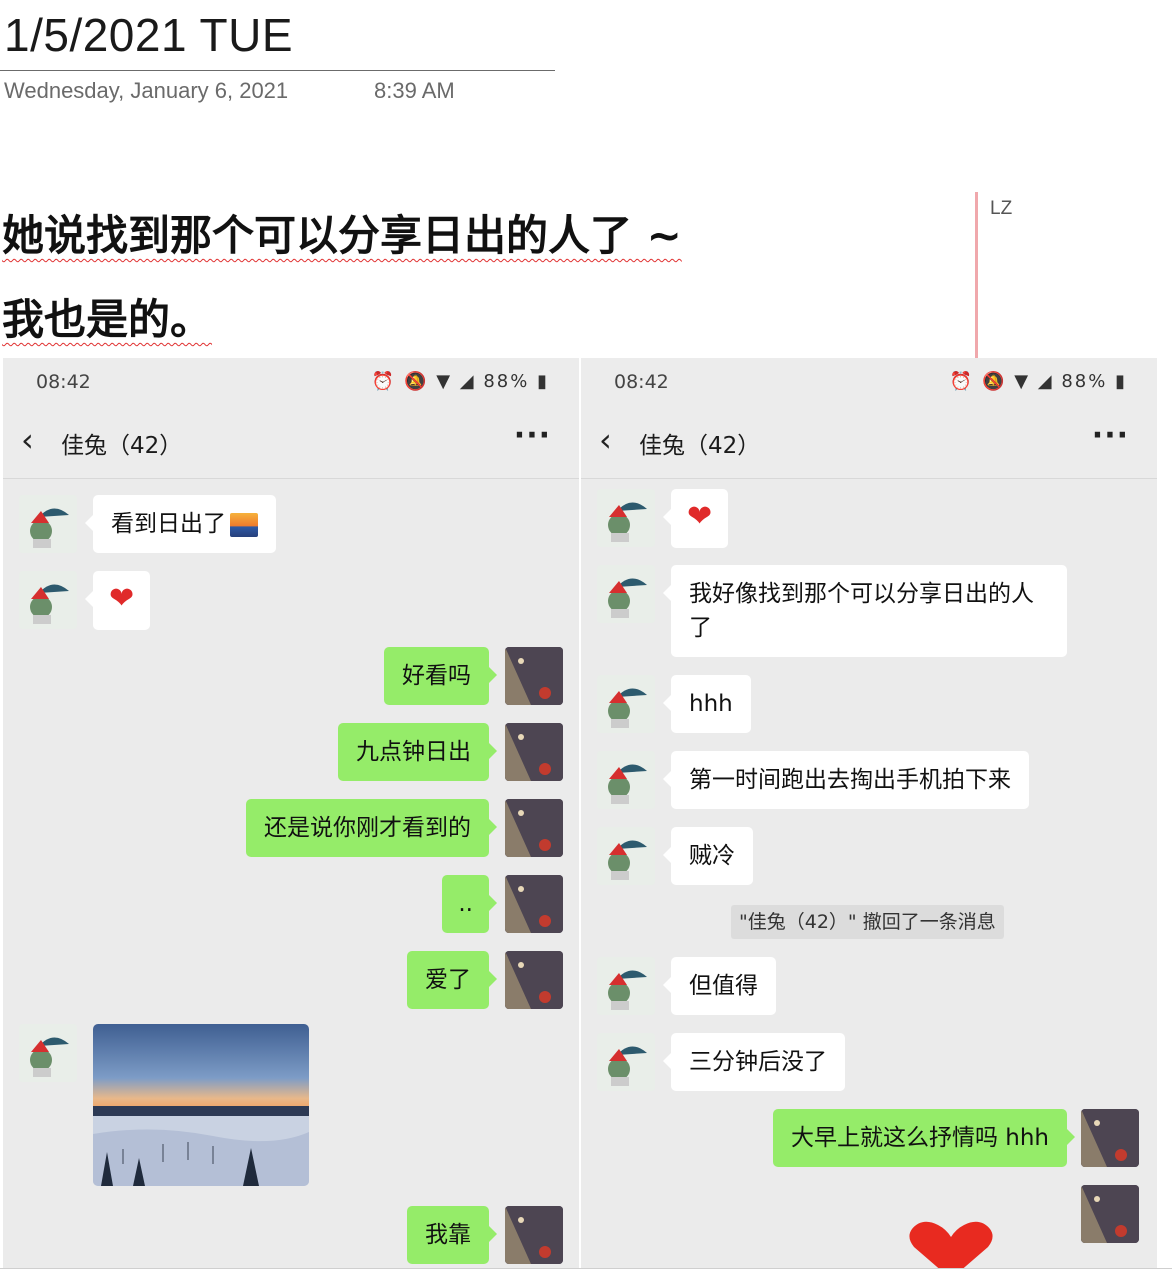 The height and width of the screenshot is (1272, 1172). What do you see at coordinates (865, 611) in the screenshot?
I see `message-bubble-incoming: 我好像找到那个可以分享日出的人了` at bounding box center [865, 611].